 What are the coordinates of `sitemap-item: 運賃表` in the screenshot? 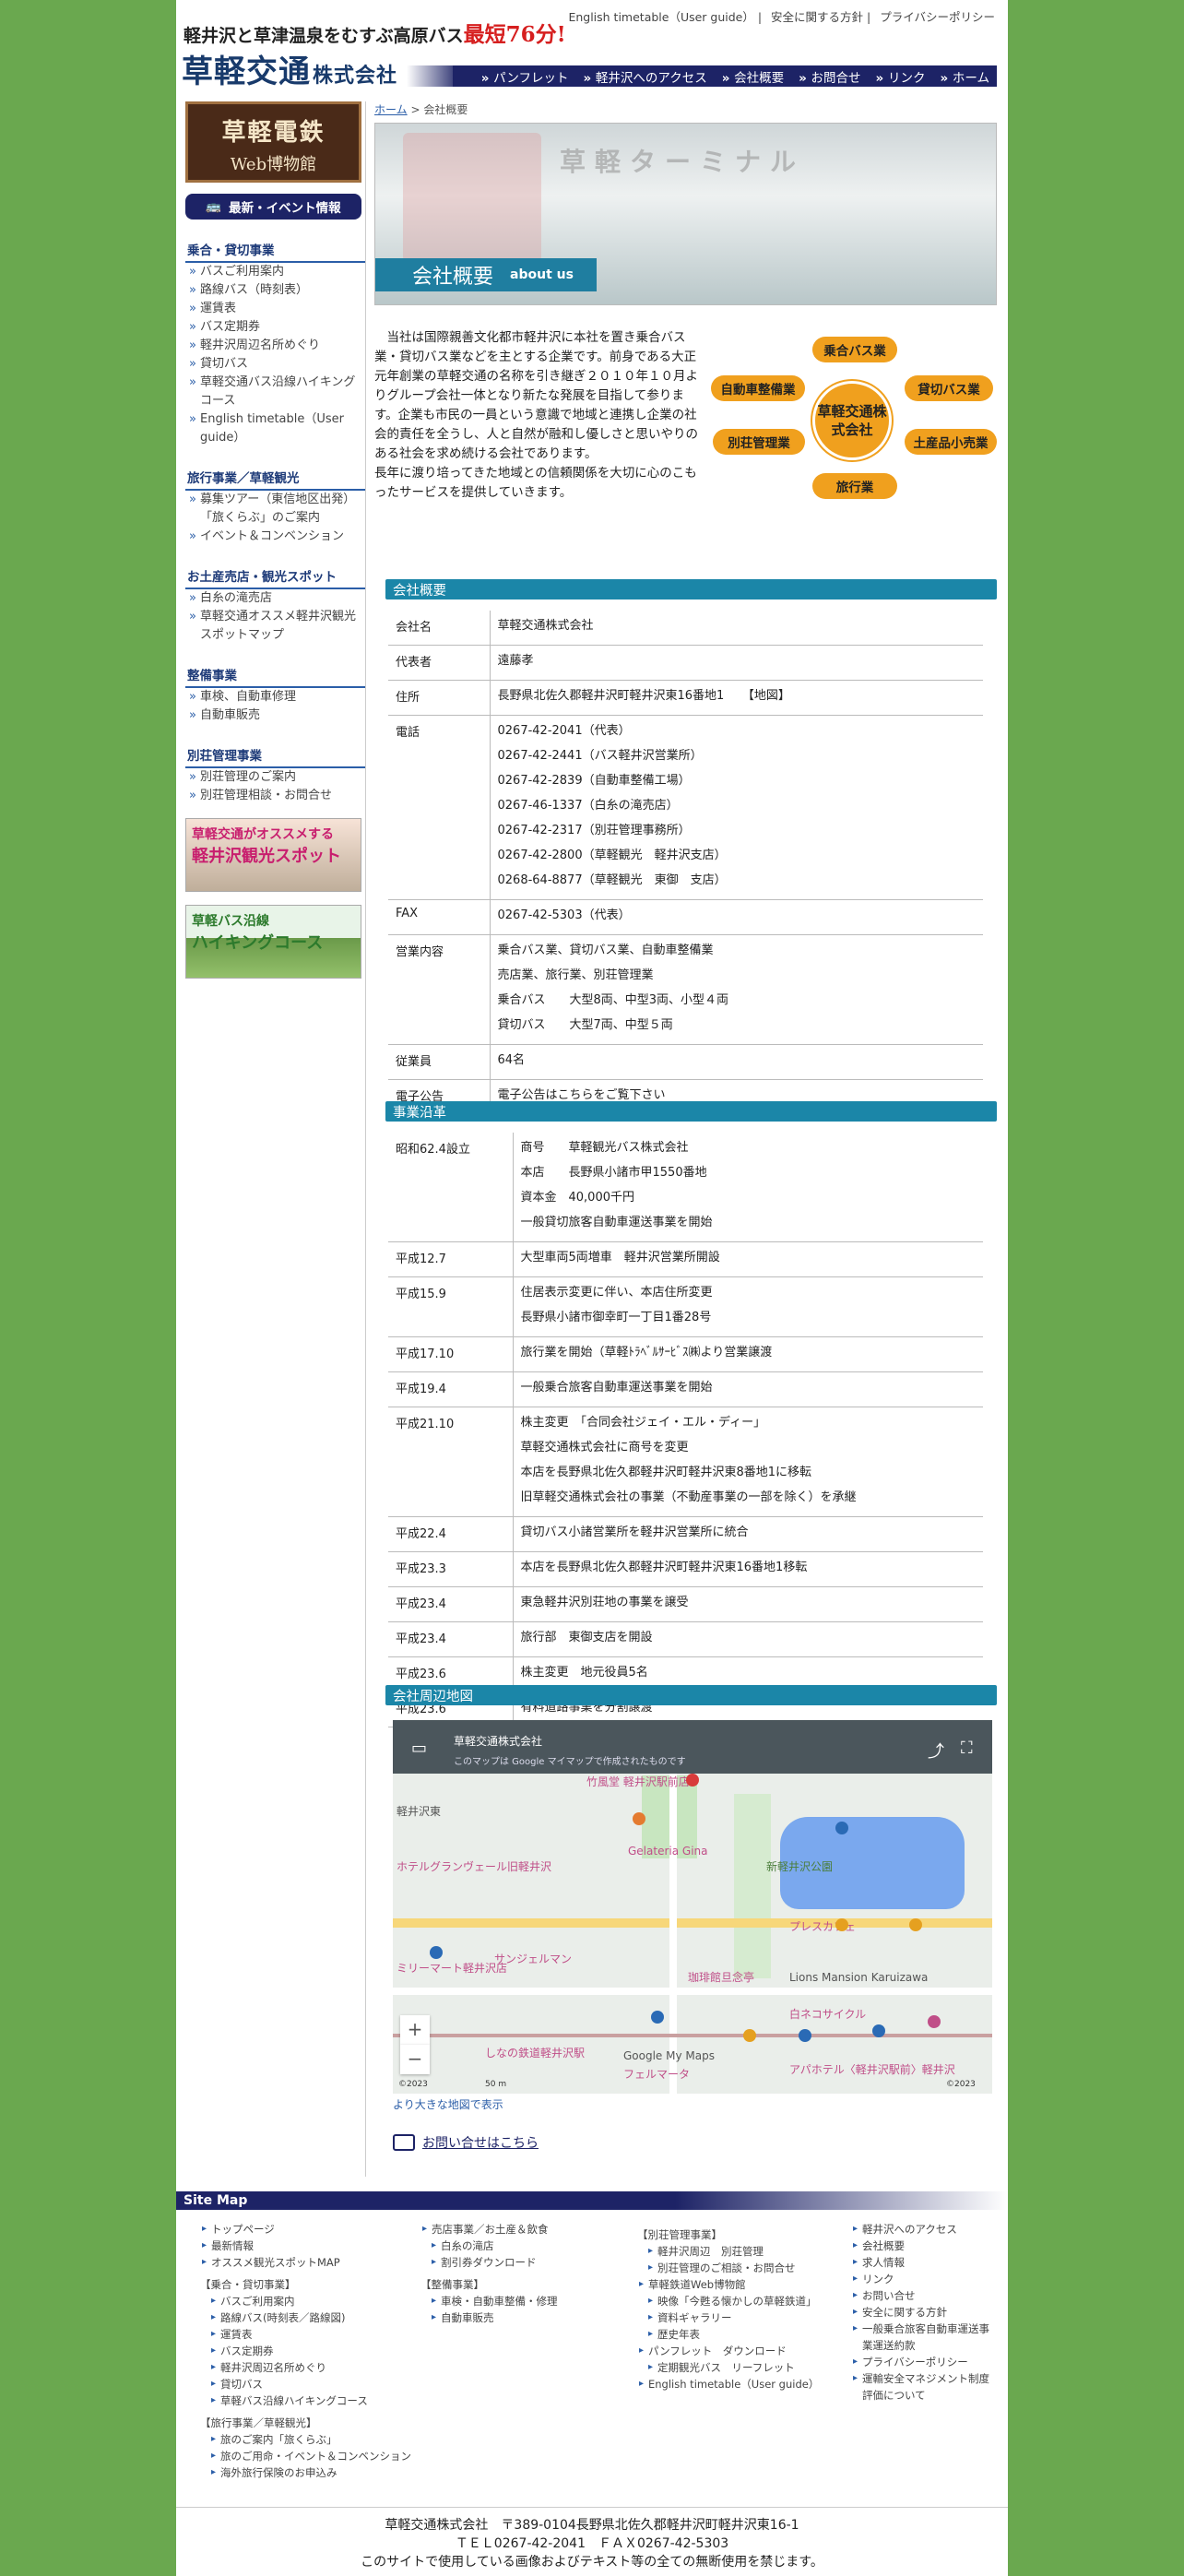 It's located at (305, 2334).